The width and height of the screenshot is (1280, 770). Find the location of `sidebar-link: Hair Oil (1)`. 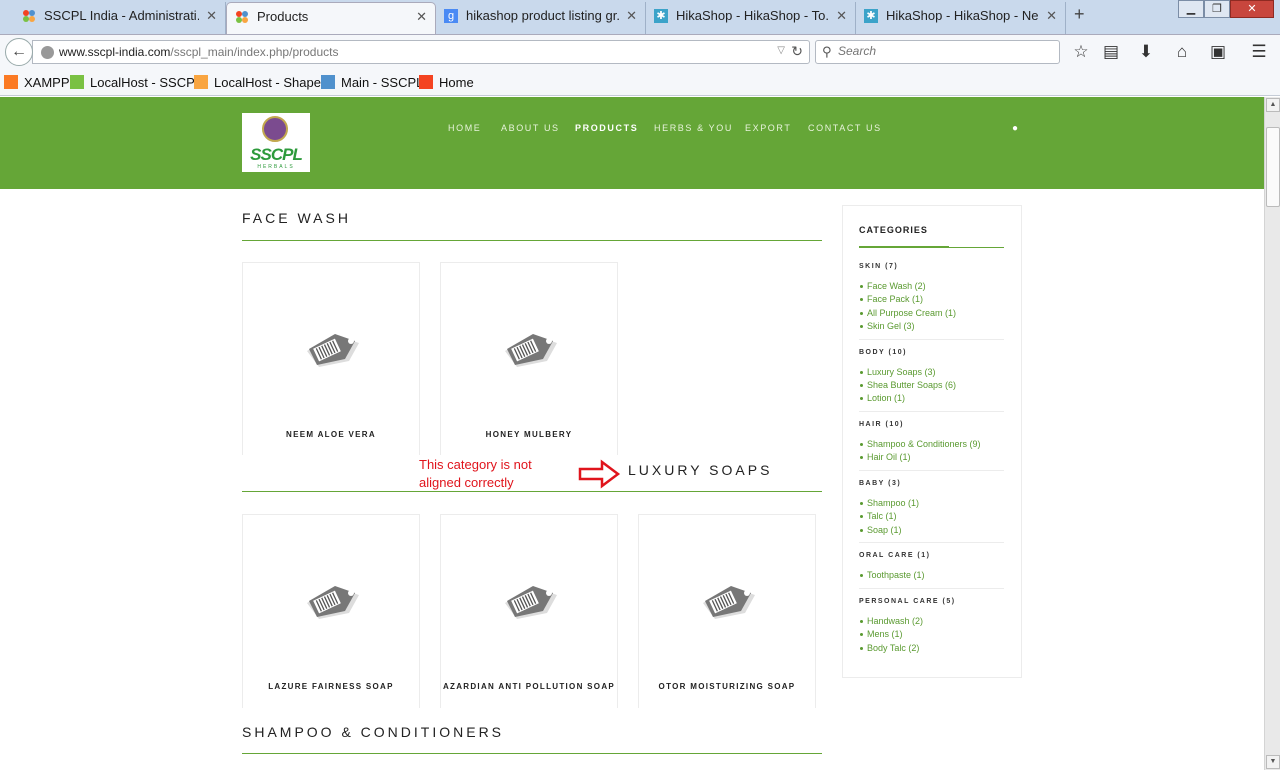

sidebar-link: Hair Oil (1) is located at coordinates (885, 457).